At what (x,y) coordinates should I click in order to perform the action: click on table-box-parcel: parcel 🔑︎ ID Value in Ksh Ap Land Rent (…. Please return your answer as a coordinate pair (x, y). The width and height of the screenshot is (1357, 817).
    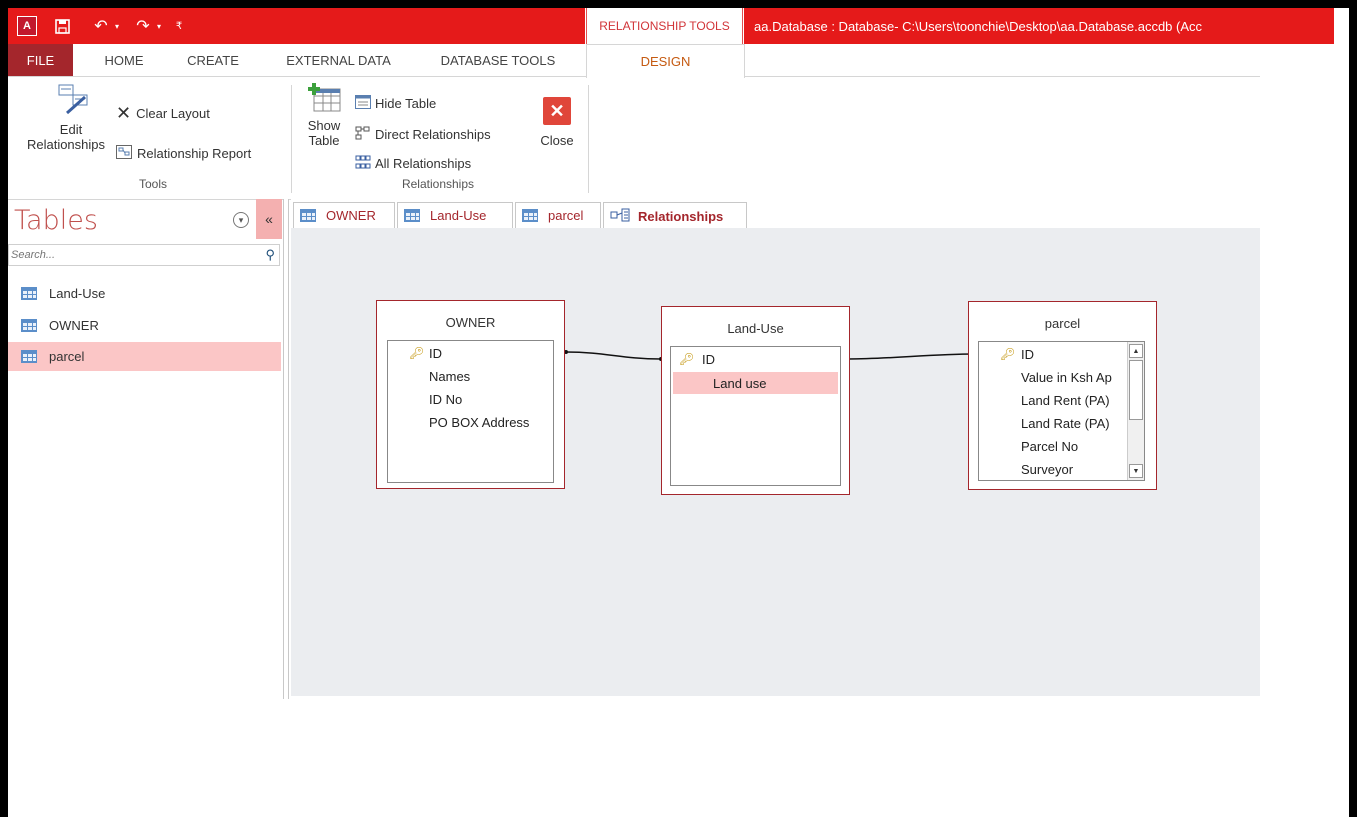
    Looking at the image, I should click on (1062, 395).